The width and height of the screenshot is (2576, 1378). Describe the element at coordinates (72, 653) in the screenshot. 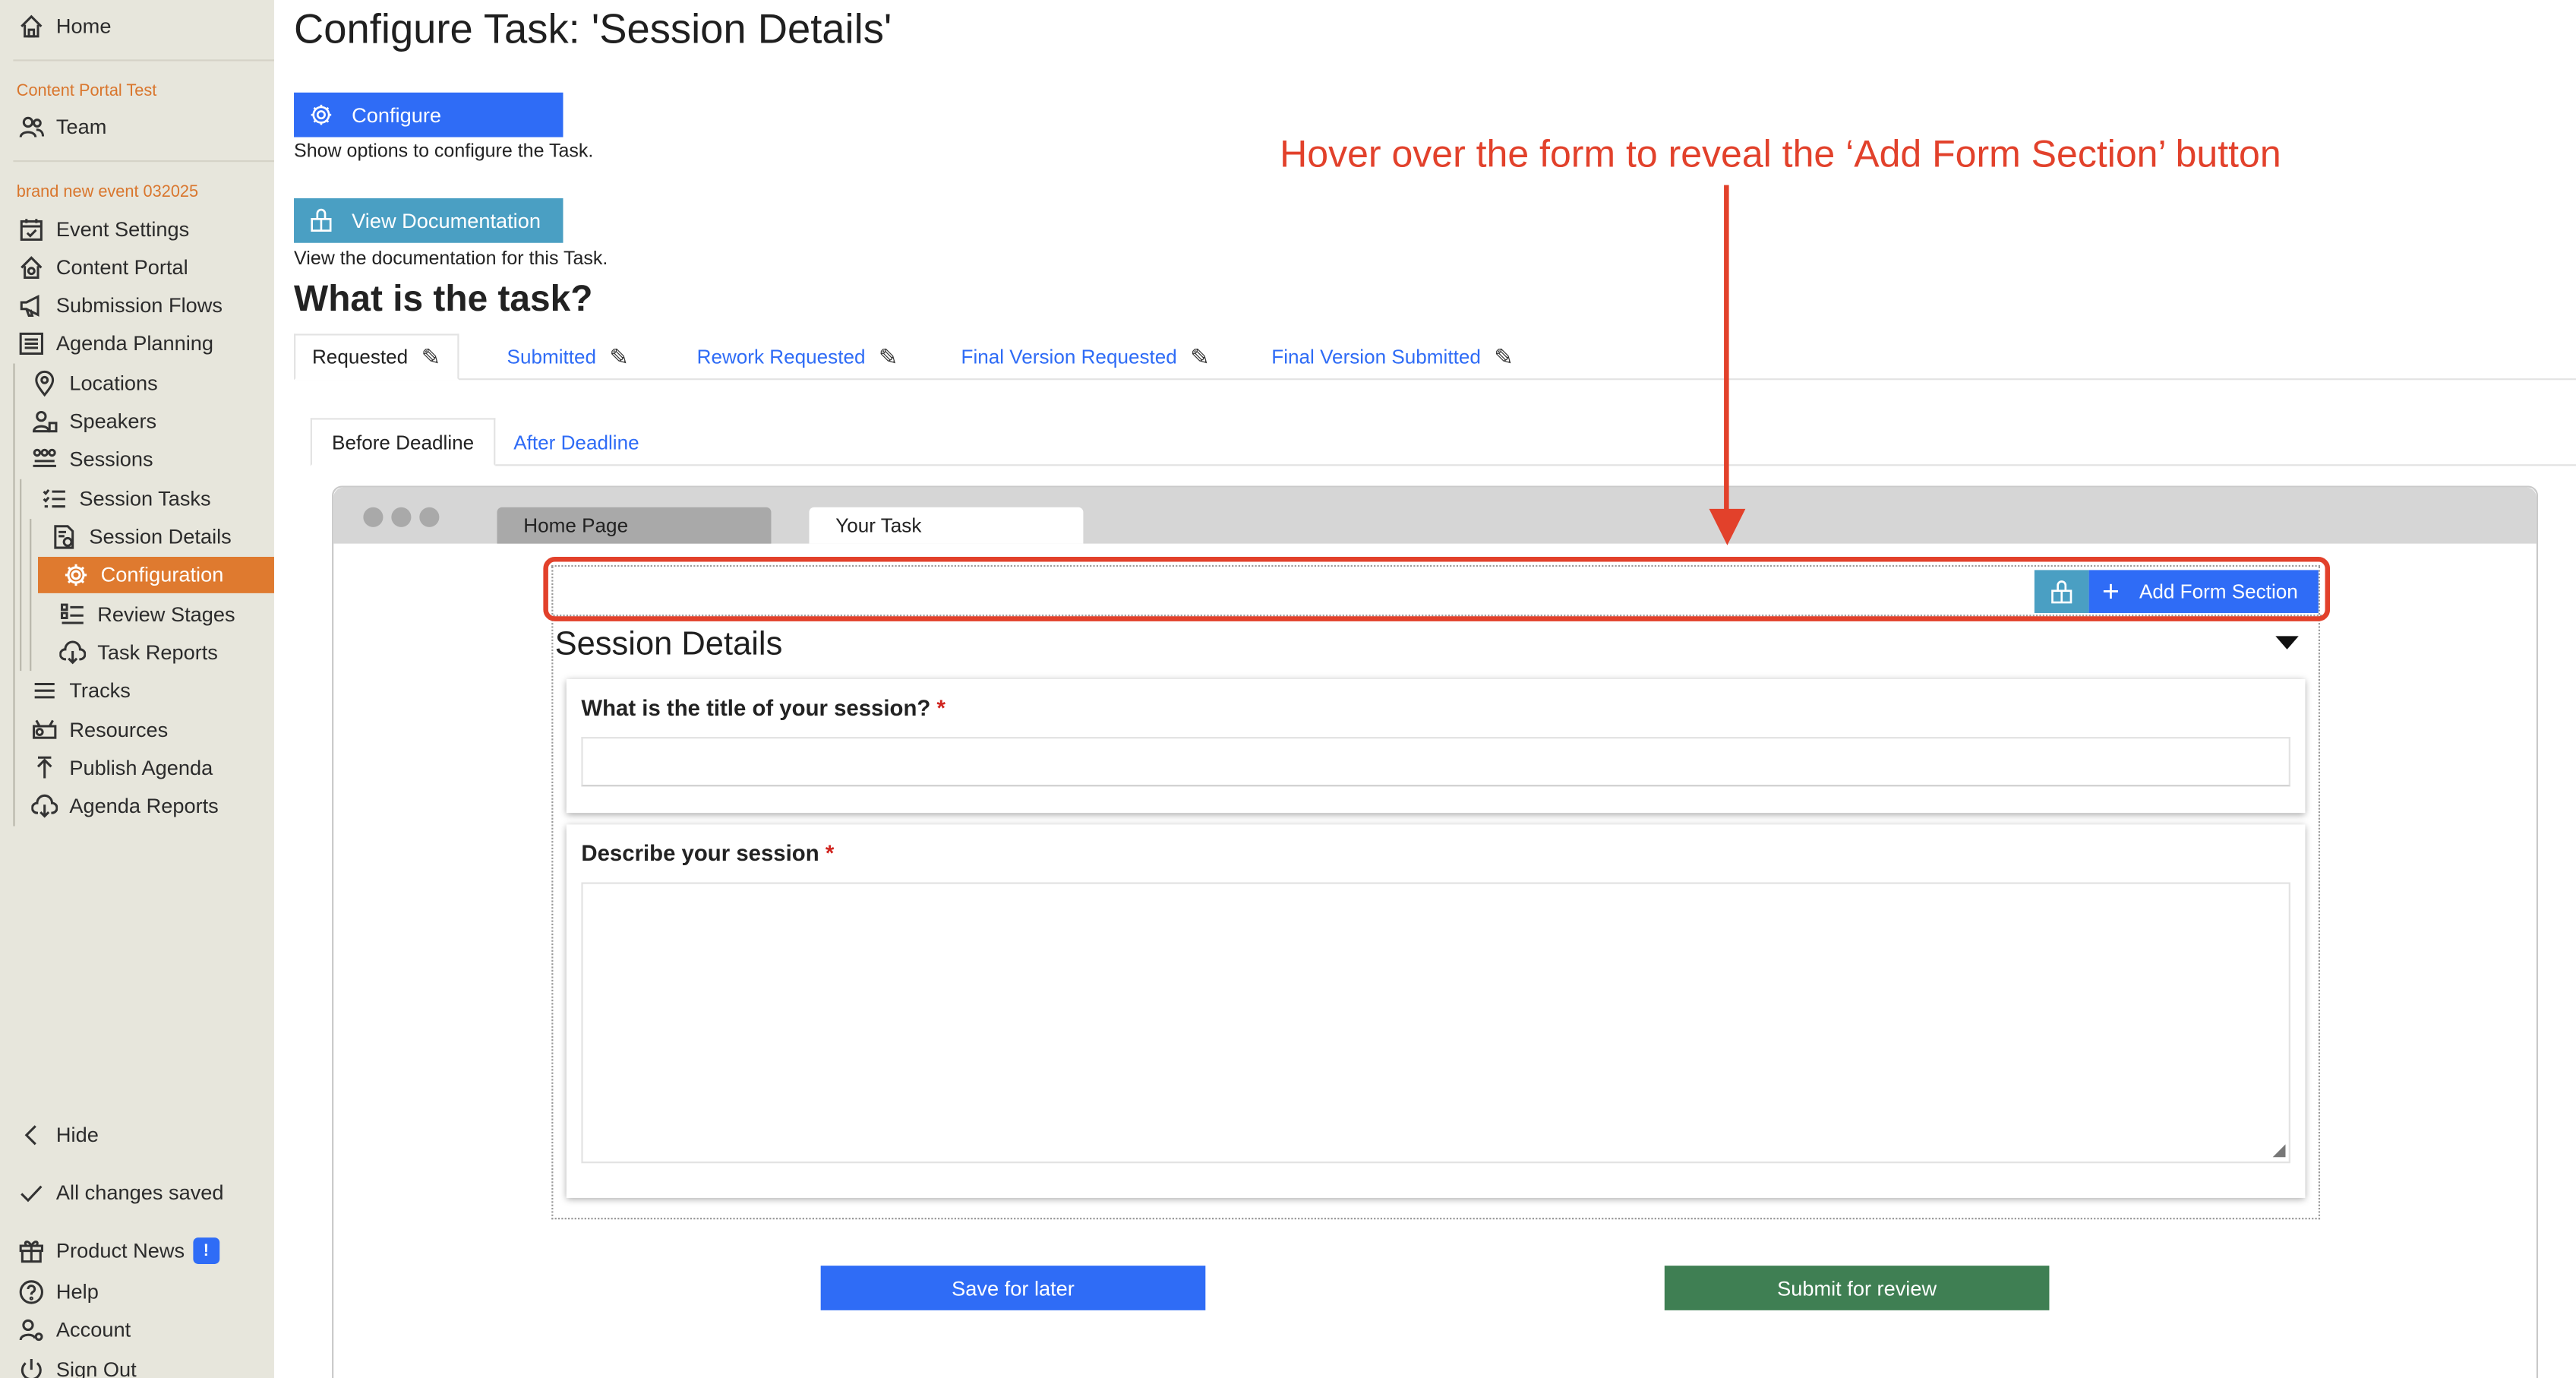

I see `cloud-download-icon` at that location.